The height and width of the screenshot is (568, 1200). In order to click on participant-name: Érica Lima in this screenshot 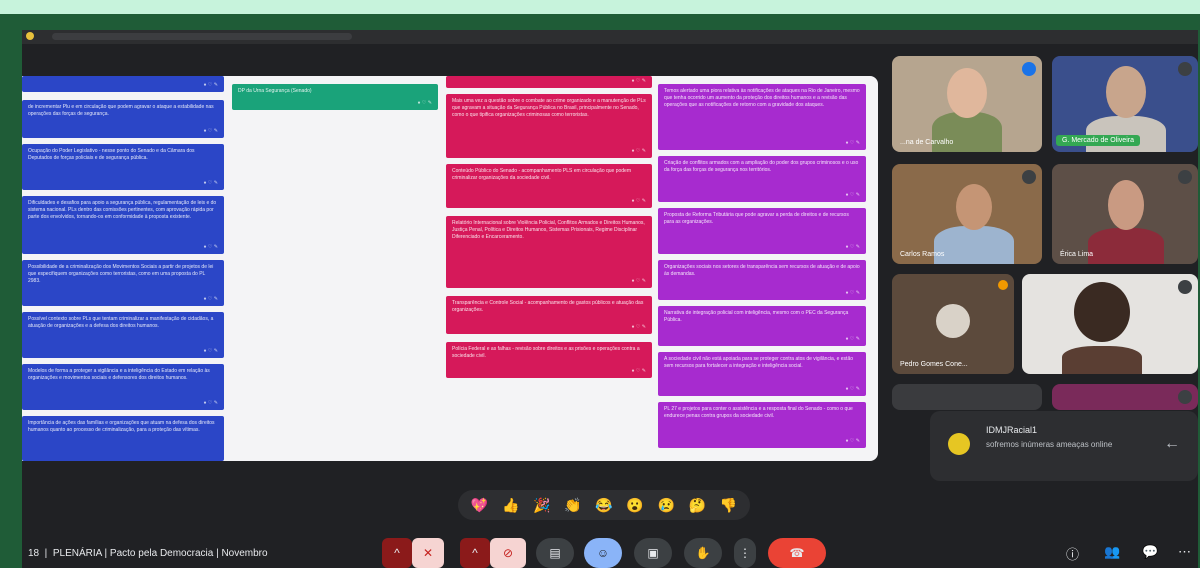, I will do `click(1077, 254)`.